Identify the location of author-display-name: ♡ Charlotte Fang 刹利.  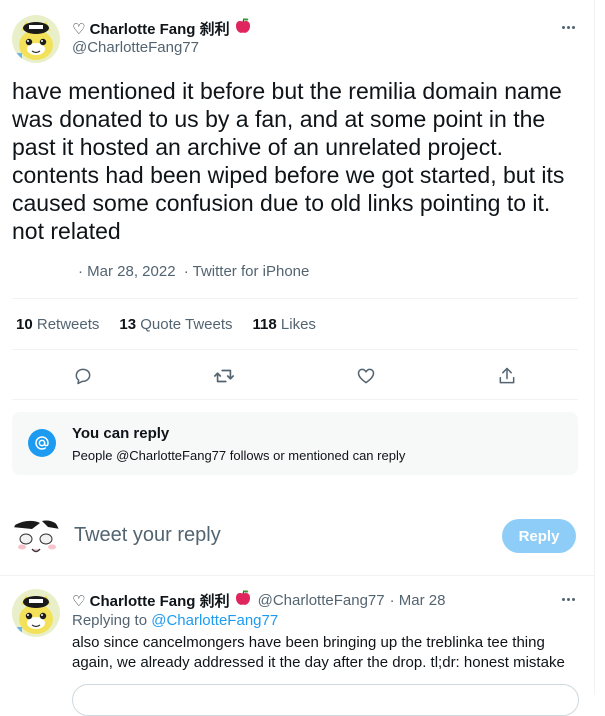
(151, 28).